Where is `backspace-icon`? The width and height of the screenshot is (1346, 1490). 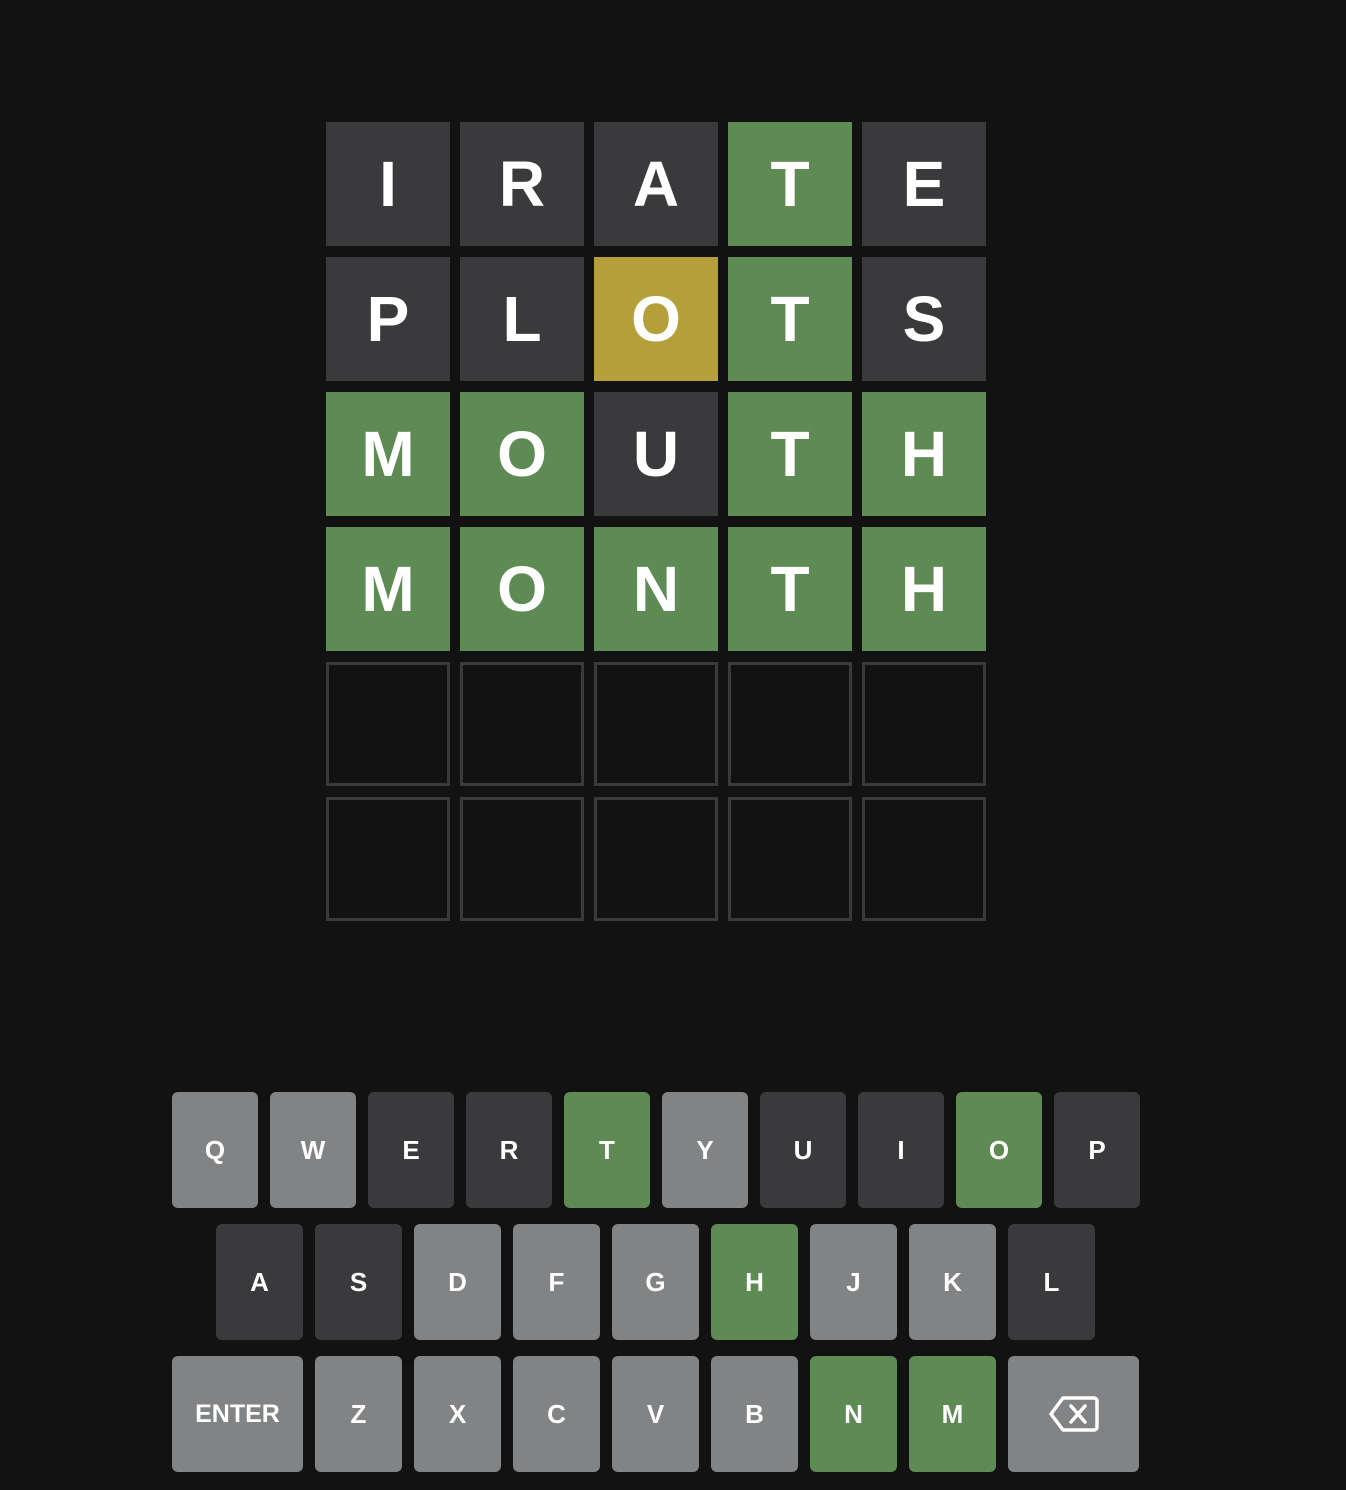 backspace-icon is located at coordinates (1073, 1414).